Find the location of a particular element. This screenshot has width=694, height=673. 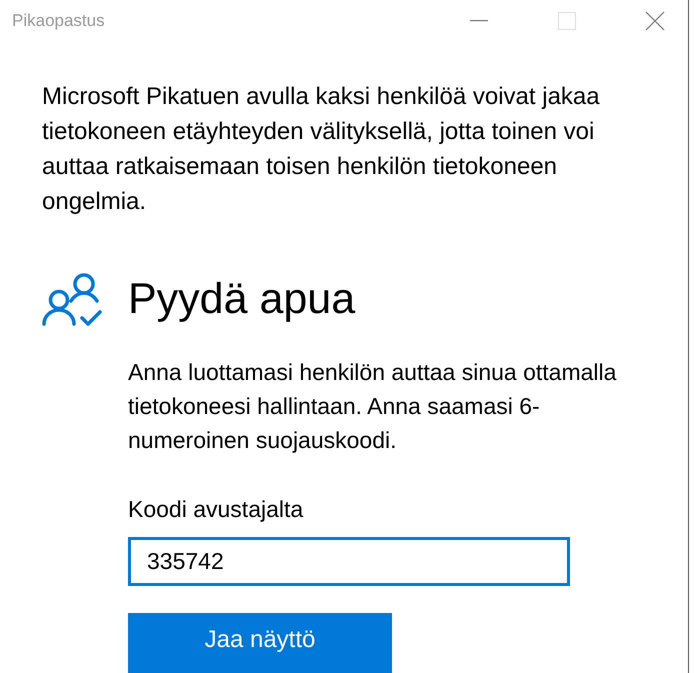

close-icon is located at coordinates (655, 20).